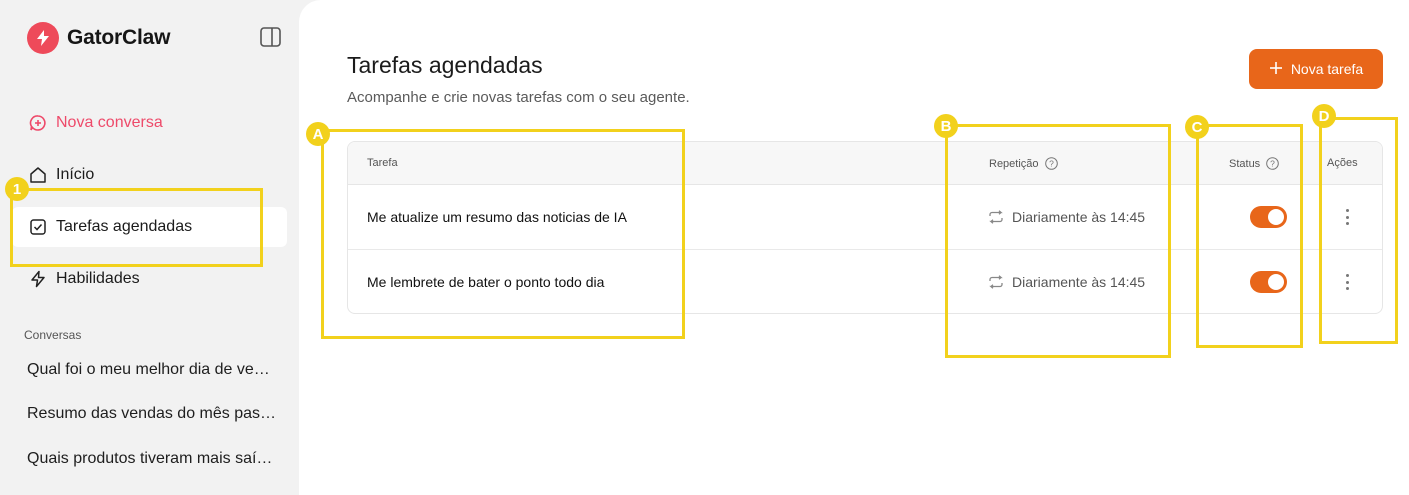 Image resolution: width=1409 pixels, height=495 pixels. What do you see at coordinates (53, 335) in the screenshot?
I see `conversations-section-label: Conversas` at bounding box center [53, 335].